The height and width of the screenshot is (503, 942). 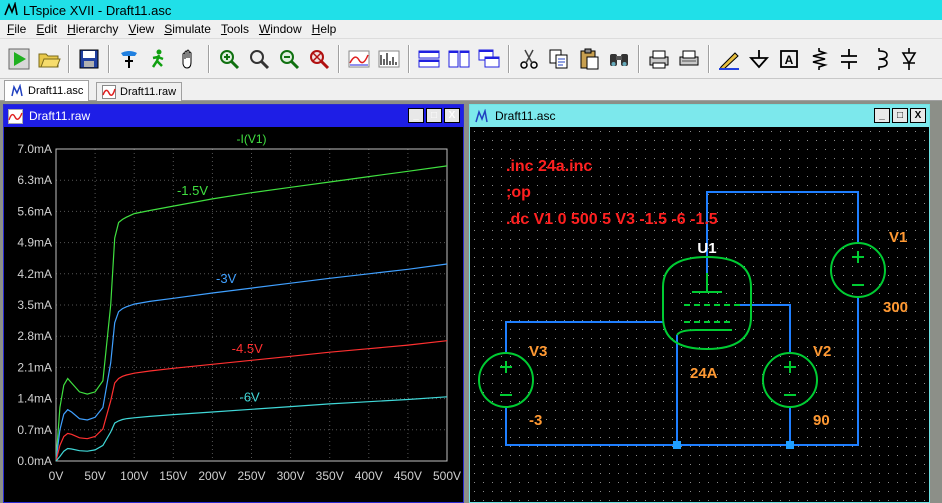 What do you see at coordinates (481, 115) in the screenshot?
I see `schematic-icon` at bounding box center [481, 115].